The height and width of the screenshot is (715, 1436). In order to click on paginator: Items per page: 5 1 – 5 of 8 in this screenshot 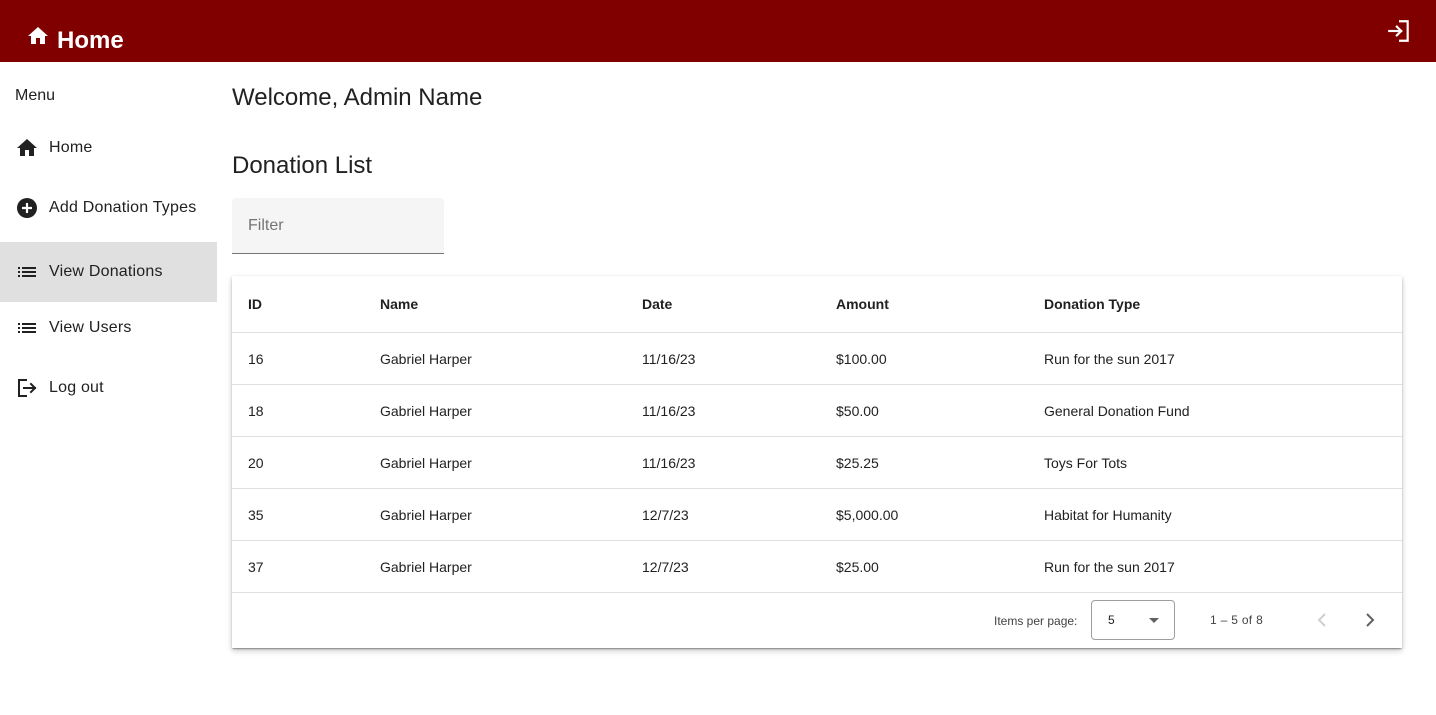, I will do `click(817, 620)`.